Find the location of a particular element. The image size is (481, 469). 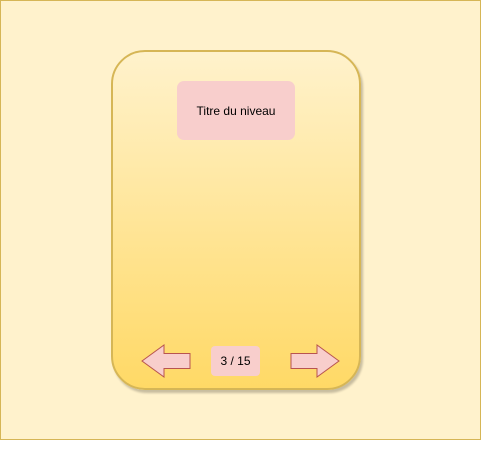

arrow-left-icon is located at coordinates (166, 361).